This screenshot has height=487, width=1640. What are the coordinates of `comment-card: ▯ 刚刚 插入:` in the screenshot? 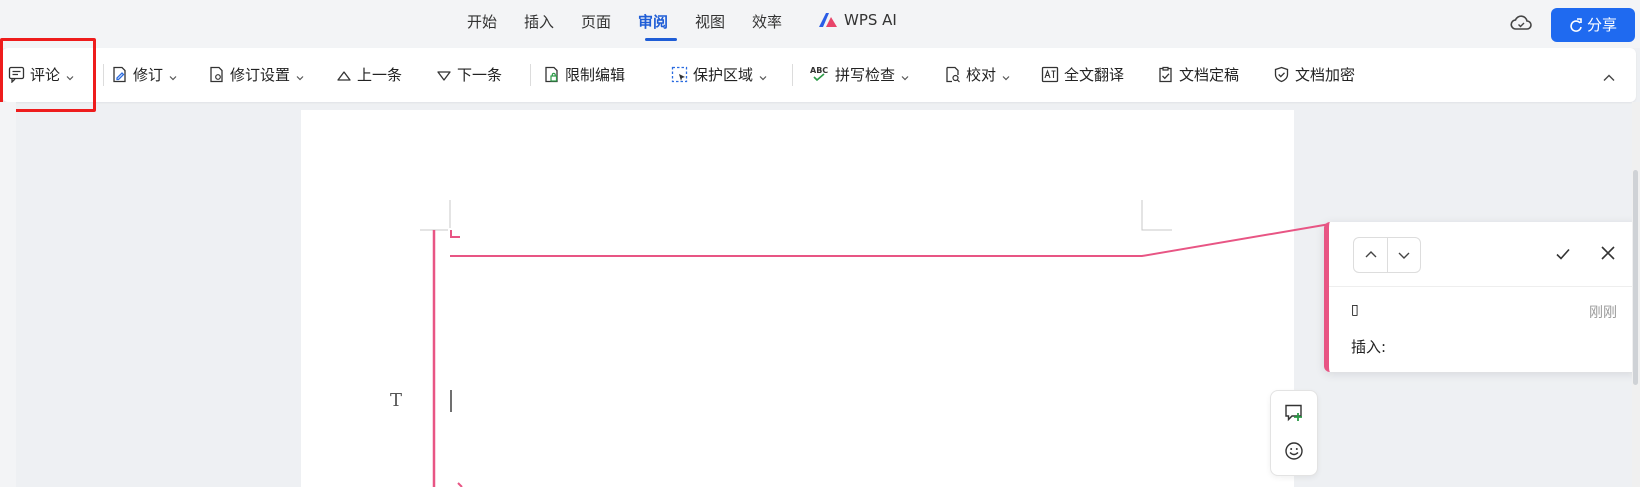 It's located at (1480, 297).